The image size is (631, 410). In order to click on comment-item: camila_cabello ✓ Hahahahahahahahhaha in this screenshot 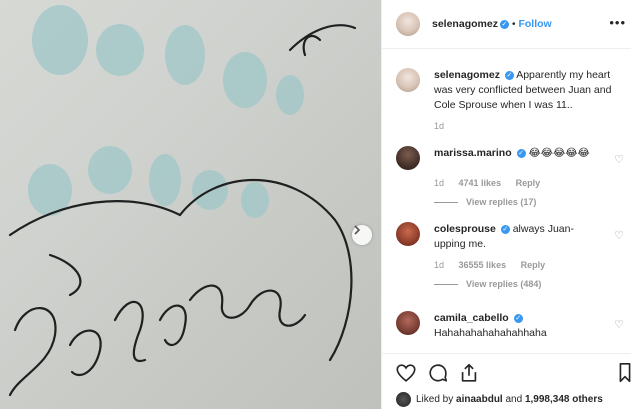, I will do `click(511, 326)`.